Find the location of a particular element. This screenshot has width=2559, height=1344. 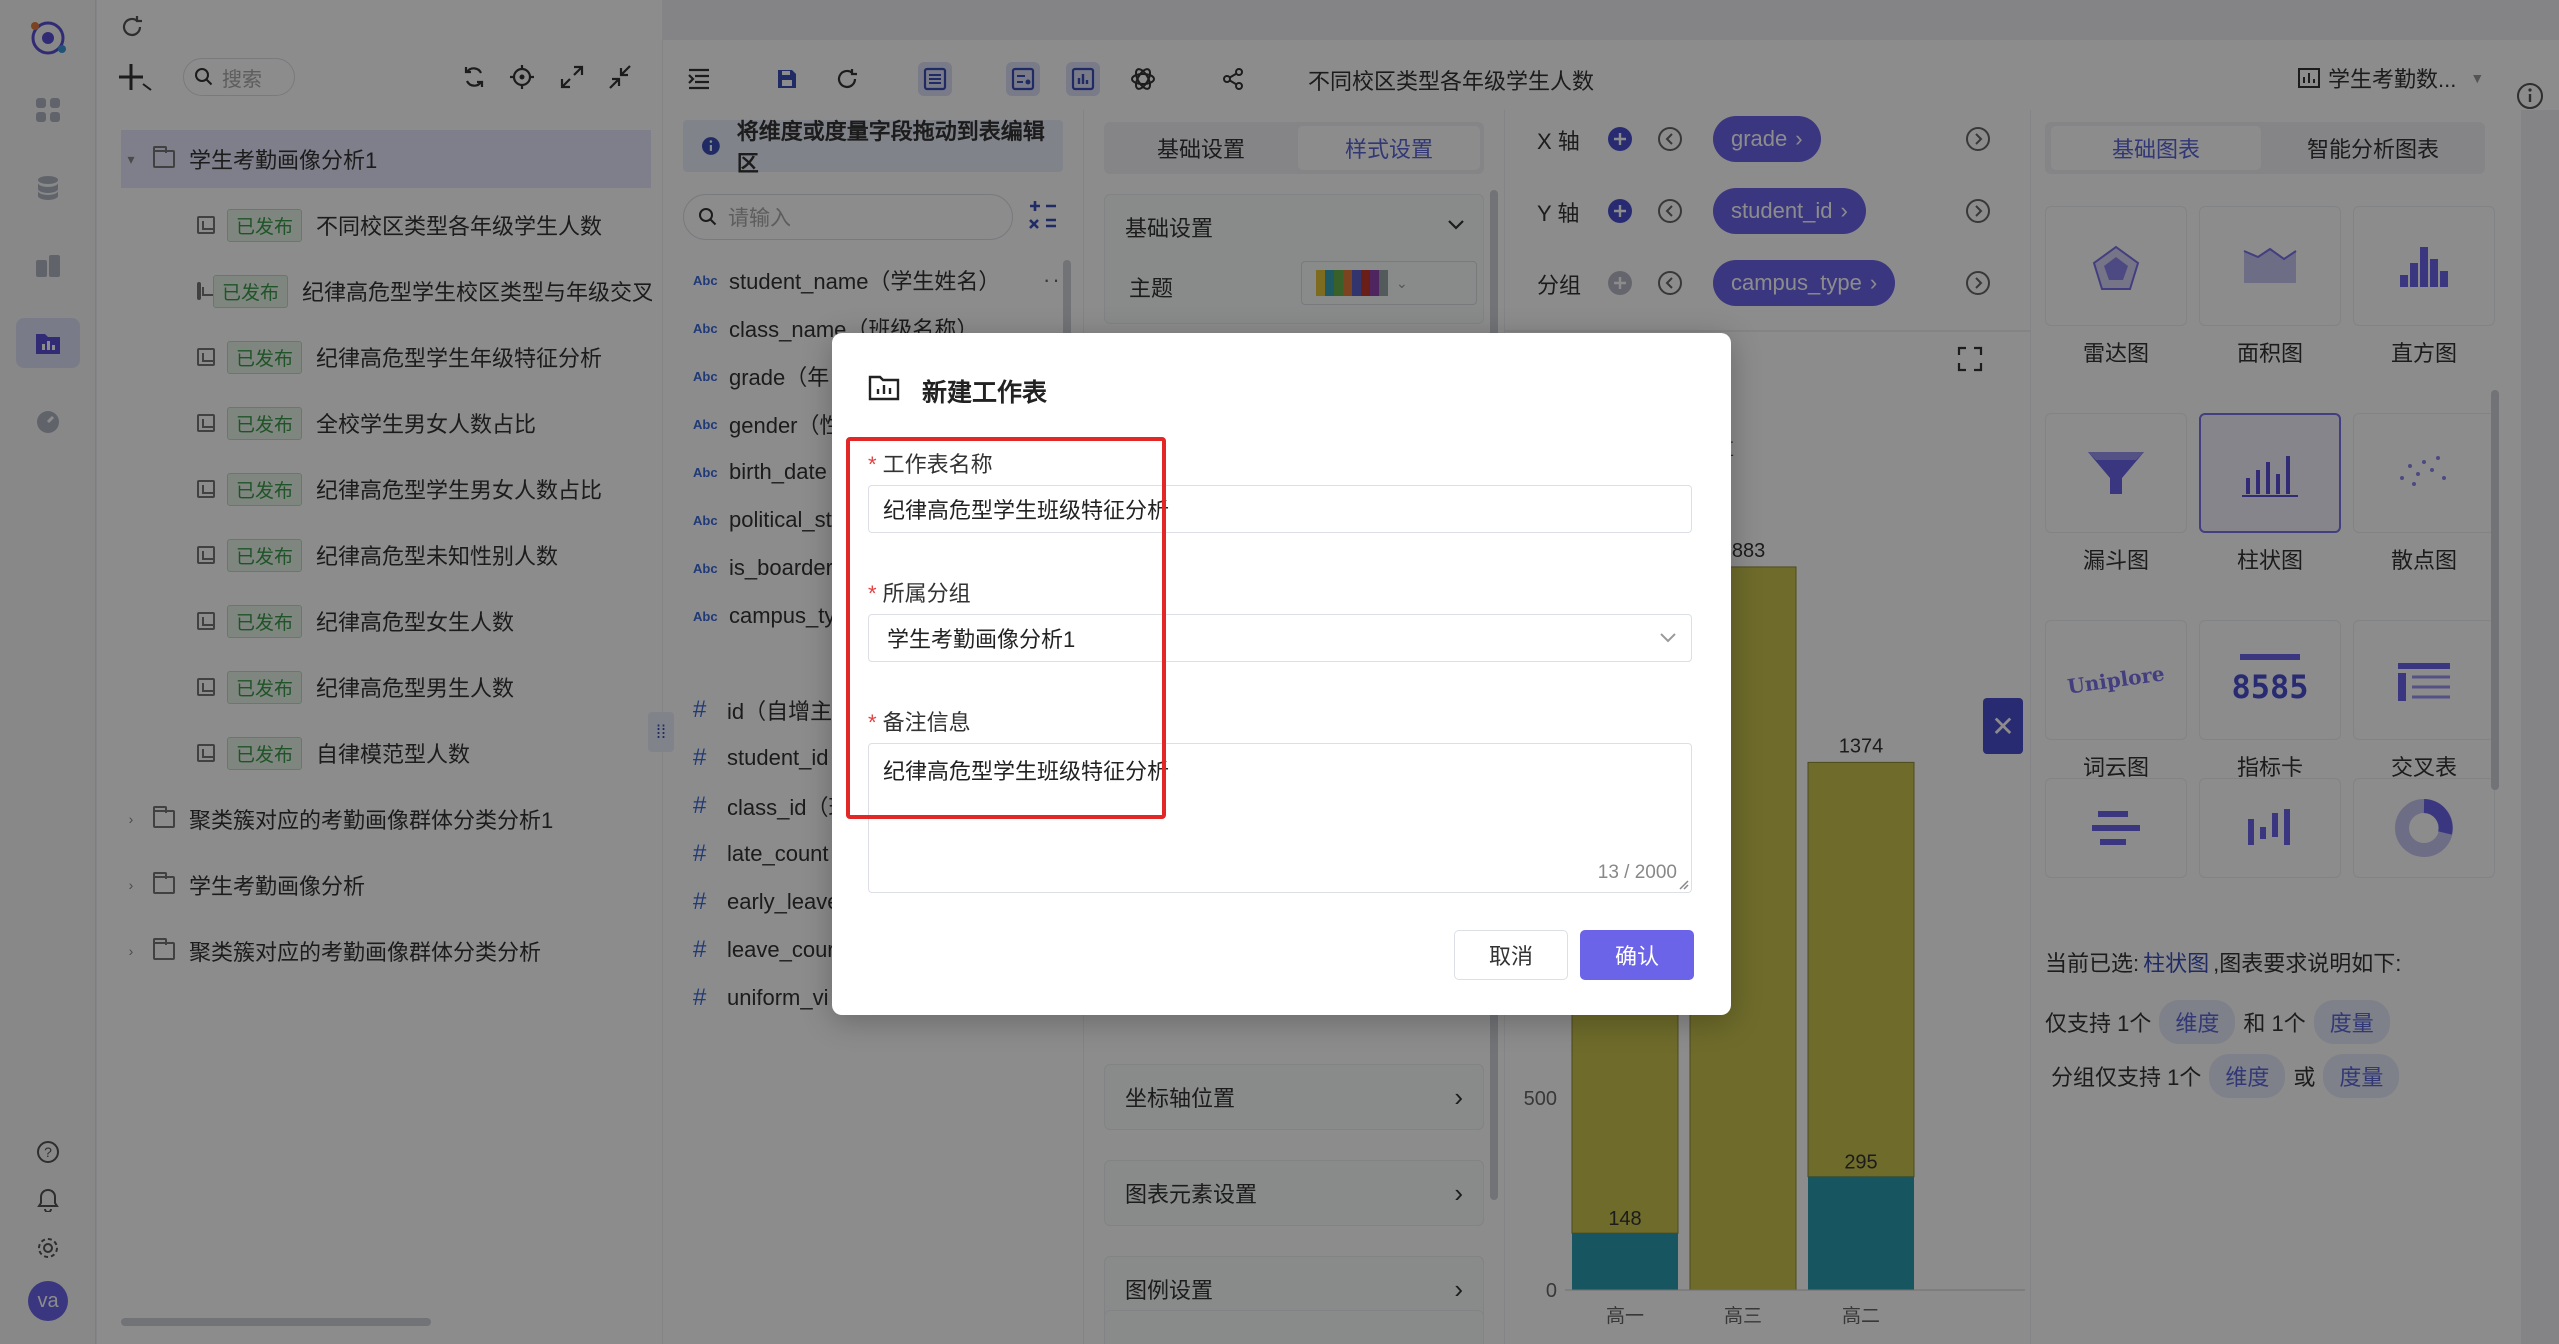

resize-handle-icon is located at coordinates (1683, 884).